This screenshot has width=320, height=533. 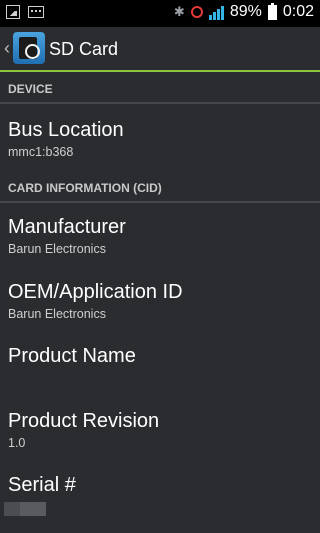 What do you see at coordinates (17, 443) in the screenshot?
I see `pref-summary: 1.0` at bounding box center [17, 443].